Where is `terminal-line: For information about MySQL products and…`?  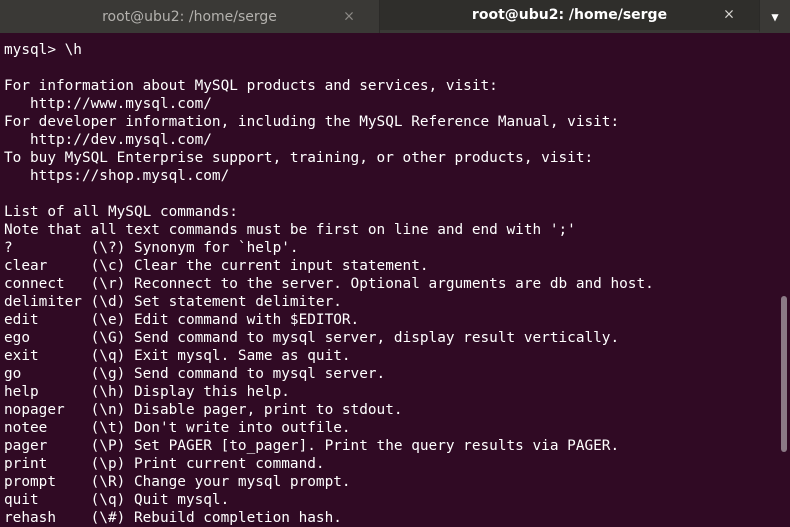 terminal-line: For information about MySQL products and… is located at coordinates (251, 86).